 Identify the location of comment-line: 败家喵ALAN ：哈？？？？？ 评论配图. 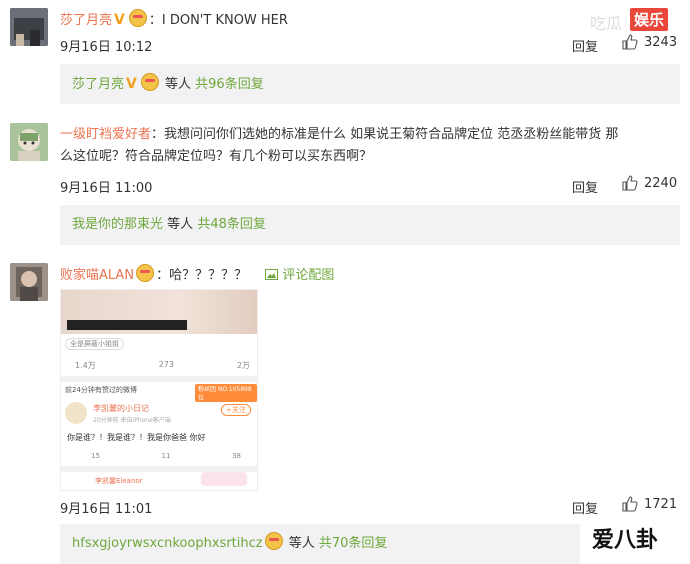
(197, 273).